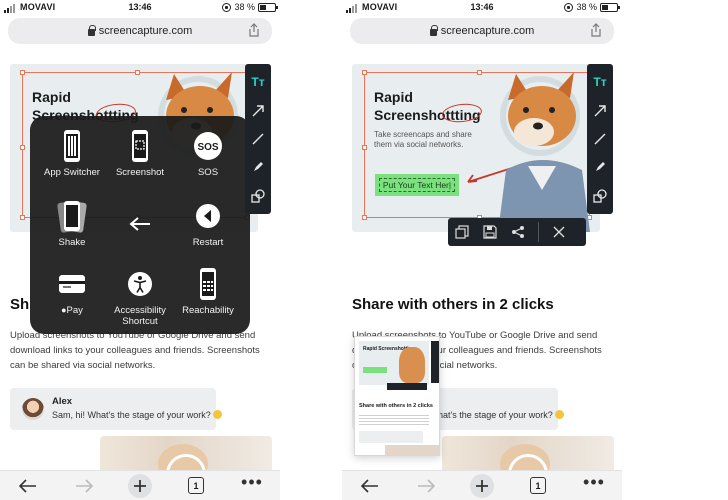  What do you see at coordinates (487, 31) in the screenshot?
I see `url-text: screencapture.com` at bounding box center [487, 31].